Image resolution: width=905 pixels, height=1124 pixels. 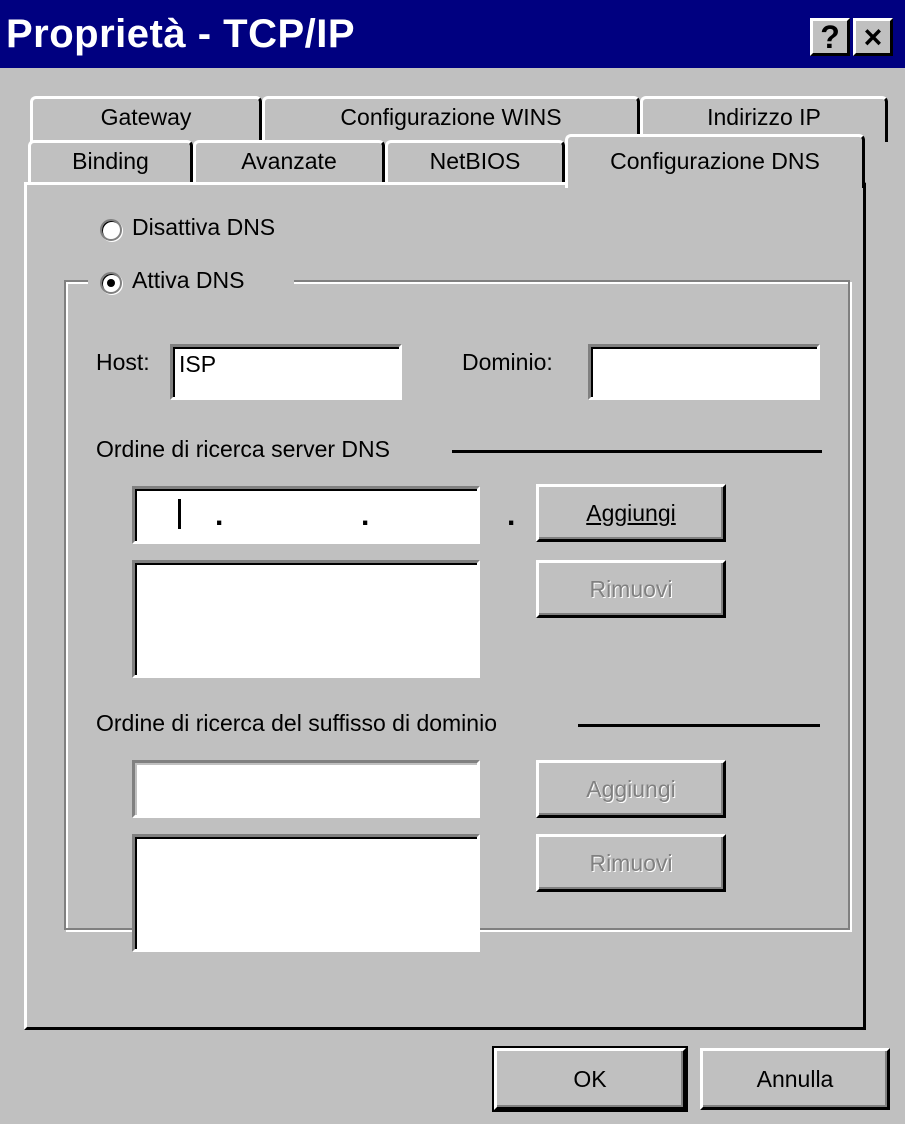 What do you see at coordinates (590, 1079) in the screenshot?
I see `ok-button: OK` at bounding box center [590, 1079].